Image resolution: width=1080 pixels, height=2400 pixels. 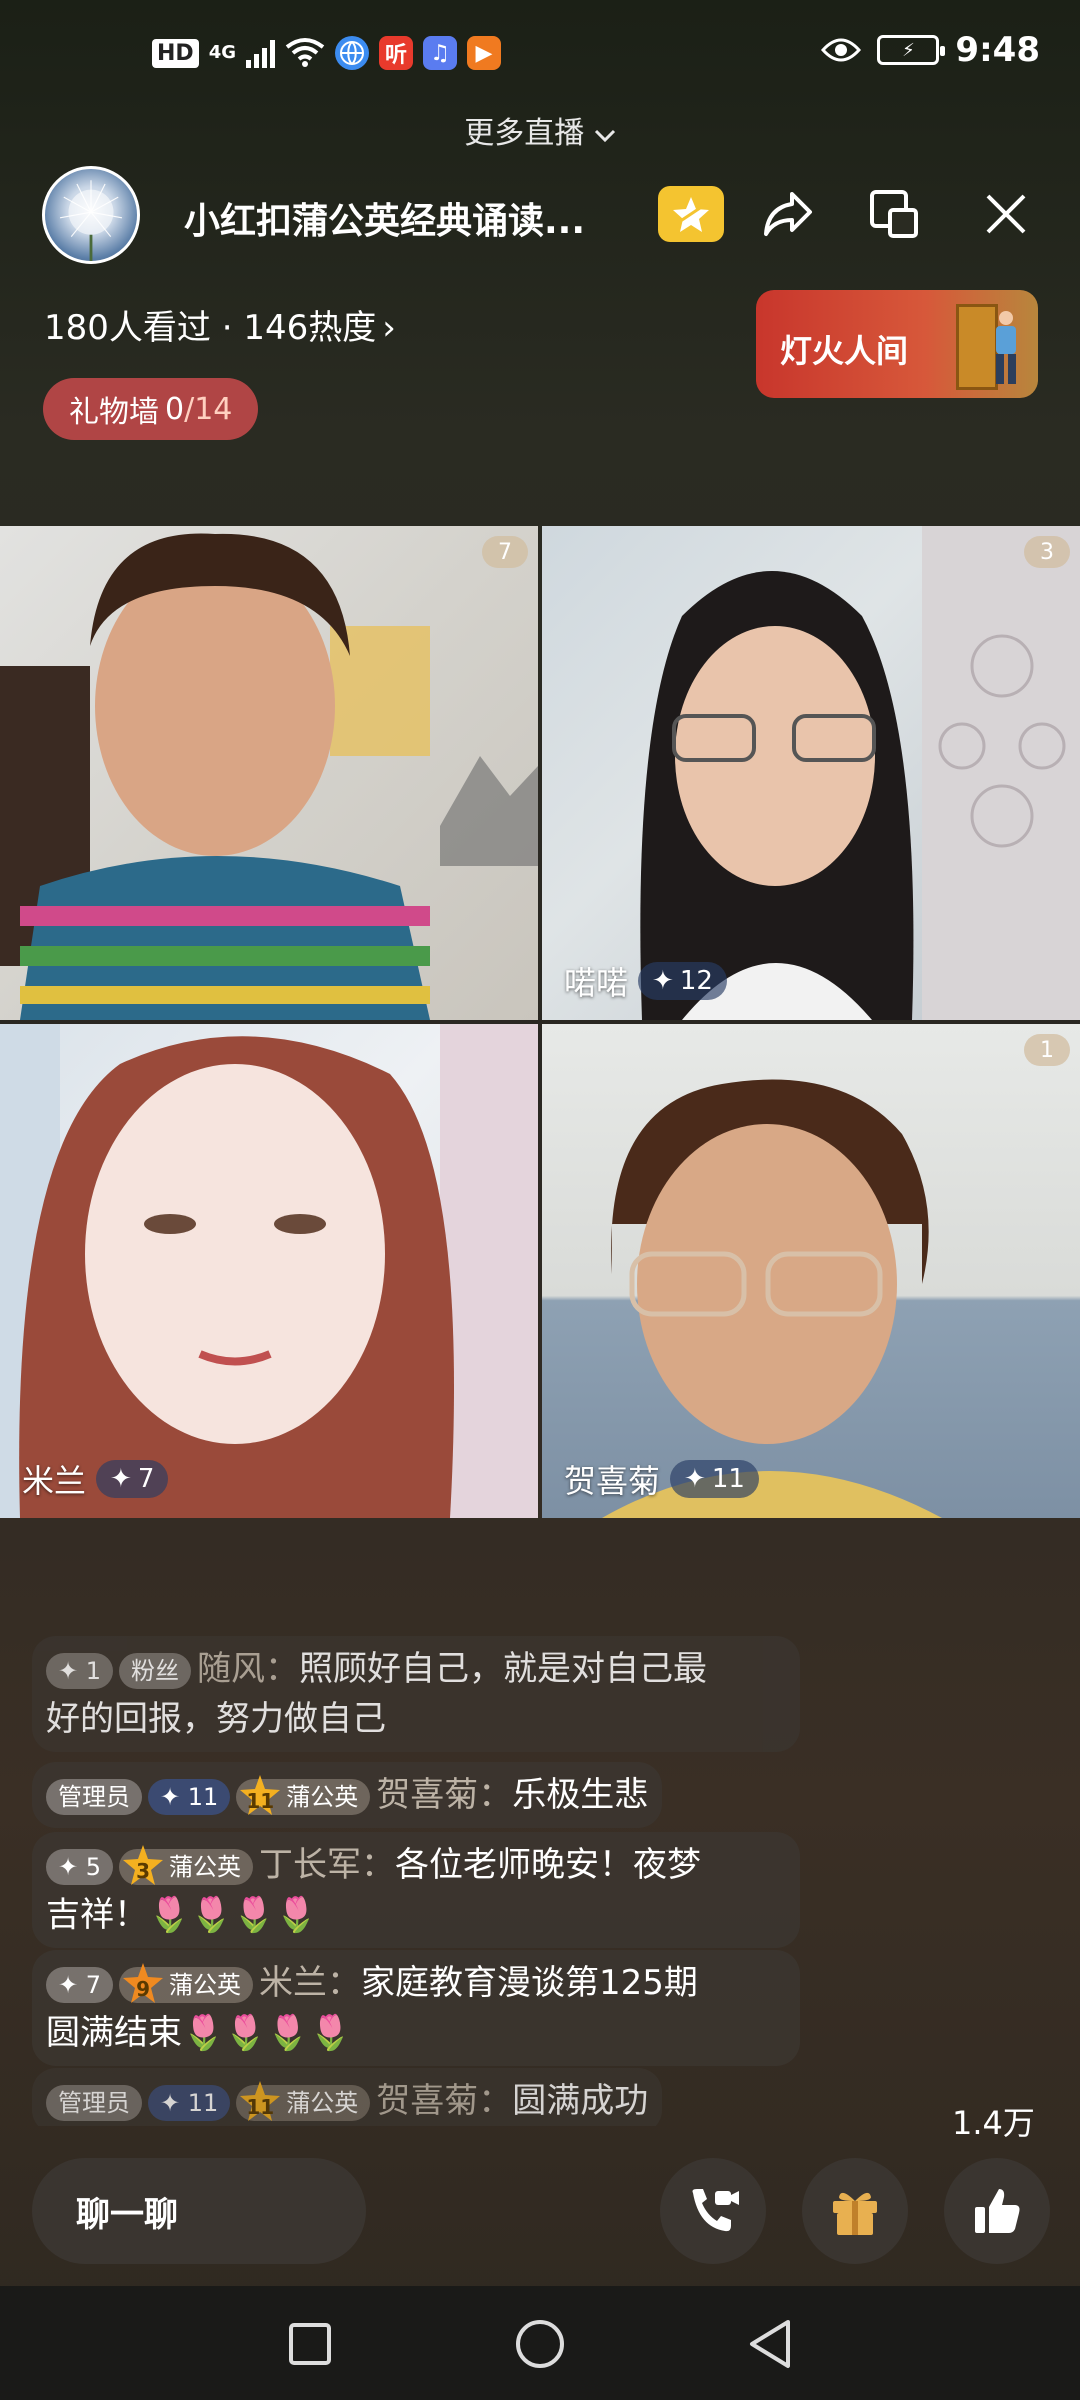 What do you see at coordinates (327, 1865) in the screenshot?
I see `comment-user: 丁长军：` at bounding box center [327, 1865].